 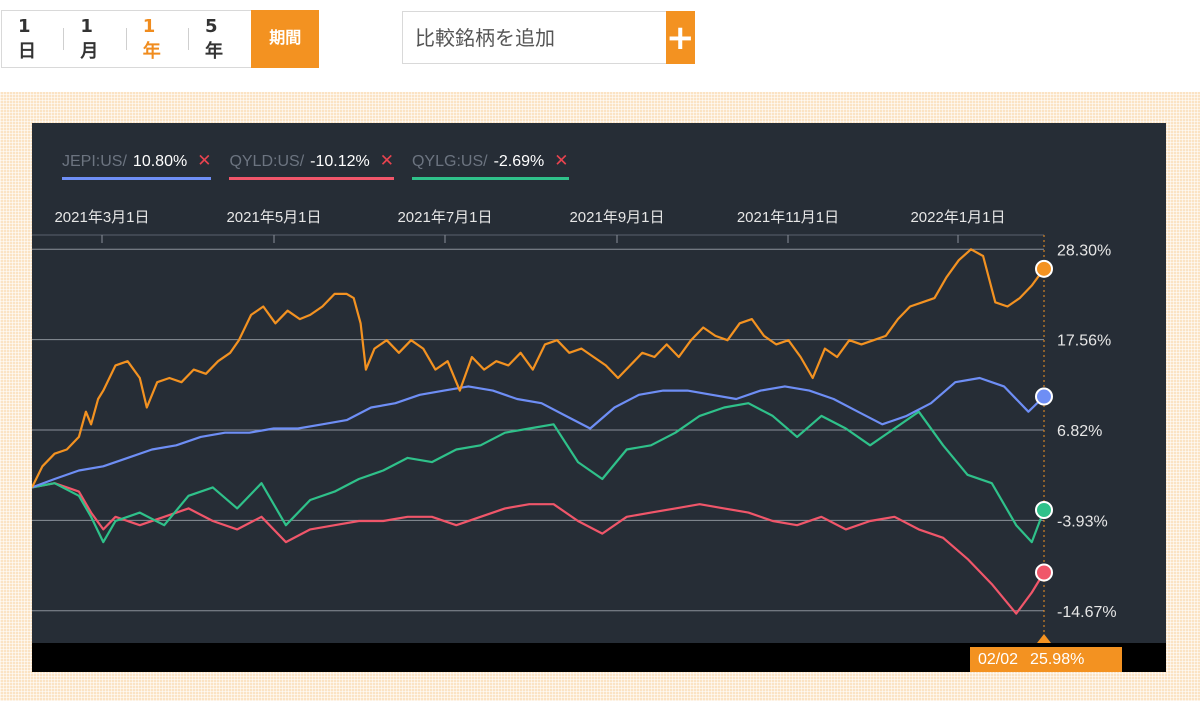 What do you see at coordinates (957, 217) in the screenshot?
I see `x-tick-label: 2022年1月1日` at bounding box center [957, 217].